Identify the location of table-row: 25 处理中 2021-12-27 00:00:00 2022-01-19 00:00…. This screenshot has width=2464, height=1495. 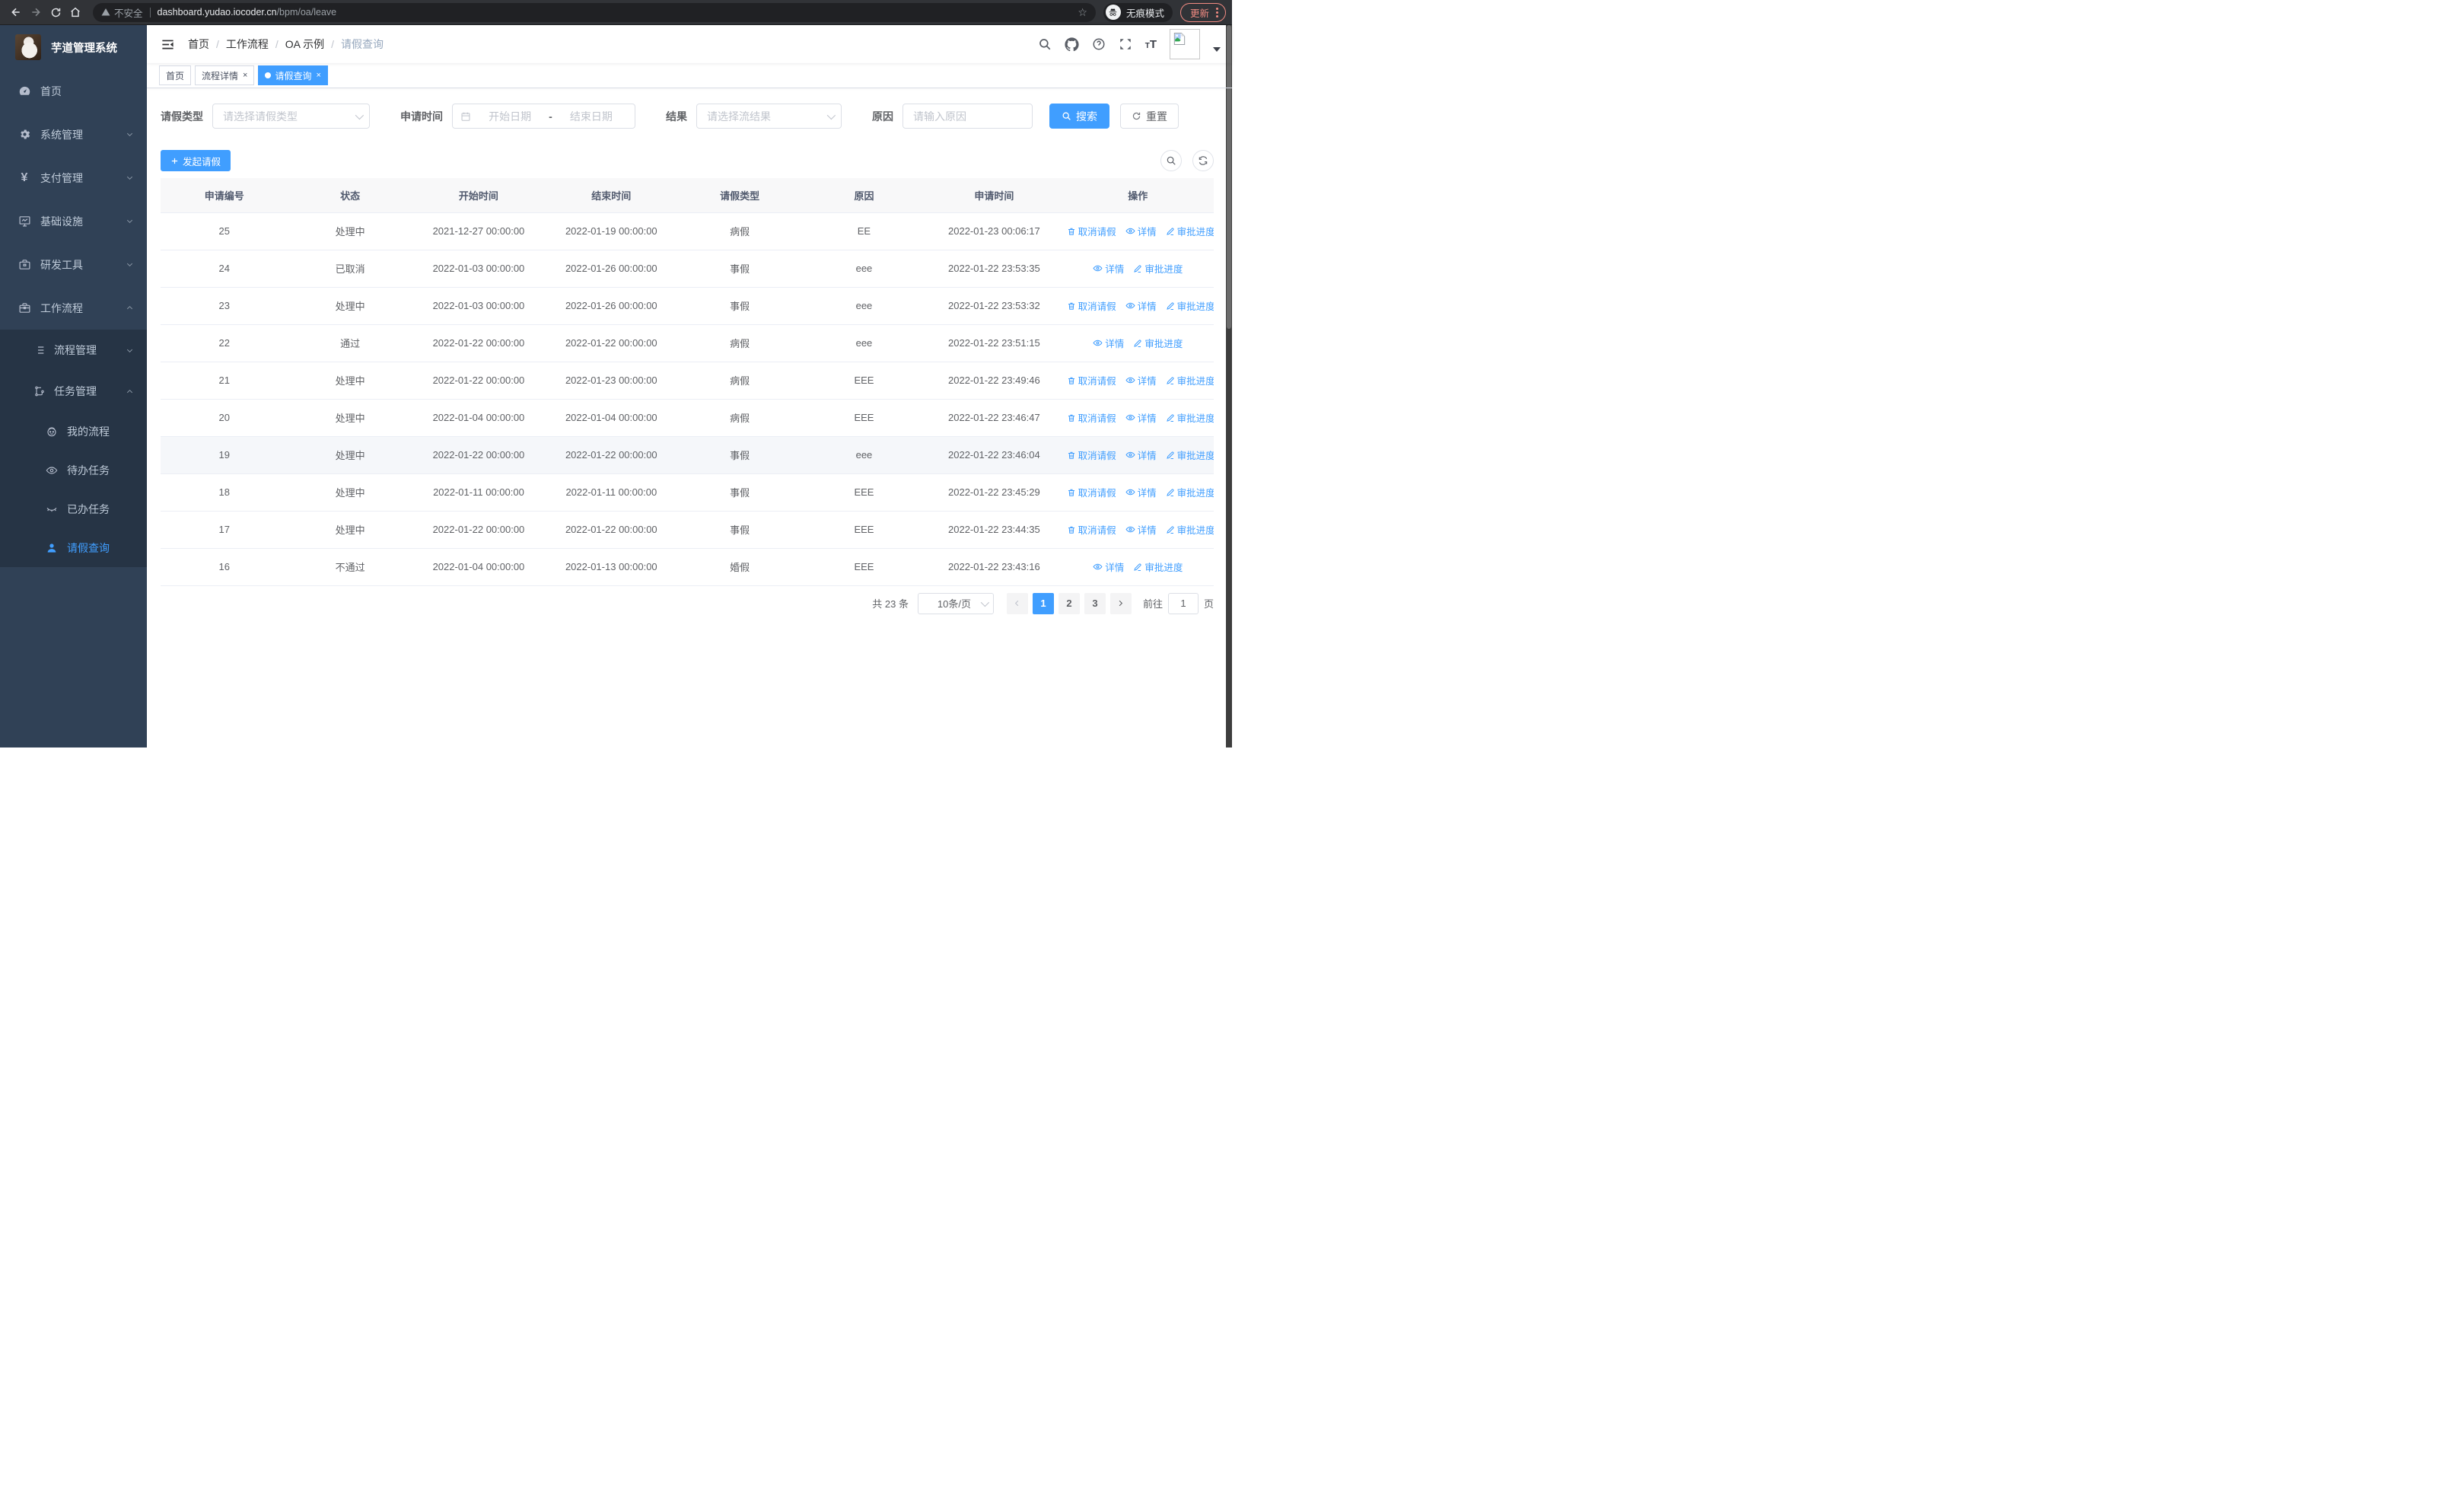
(687, 231).